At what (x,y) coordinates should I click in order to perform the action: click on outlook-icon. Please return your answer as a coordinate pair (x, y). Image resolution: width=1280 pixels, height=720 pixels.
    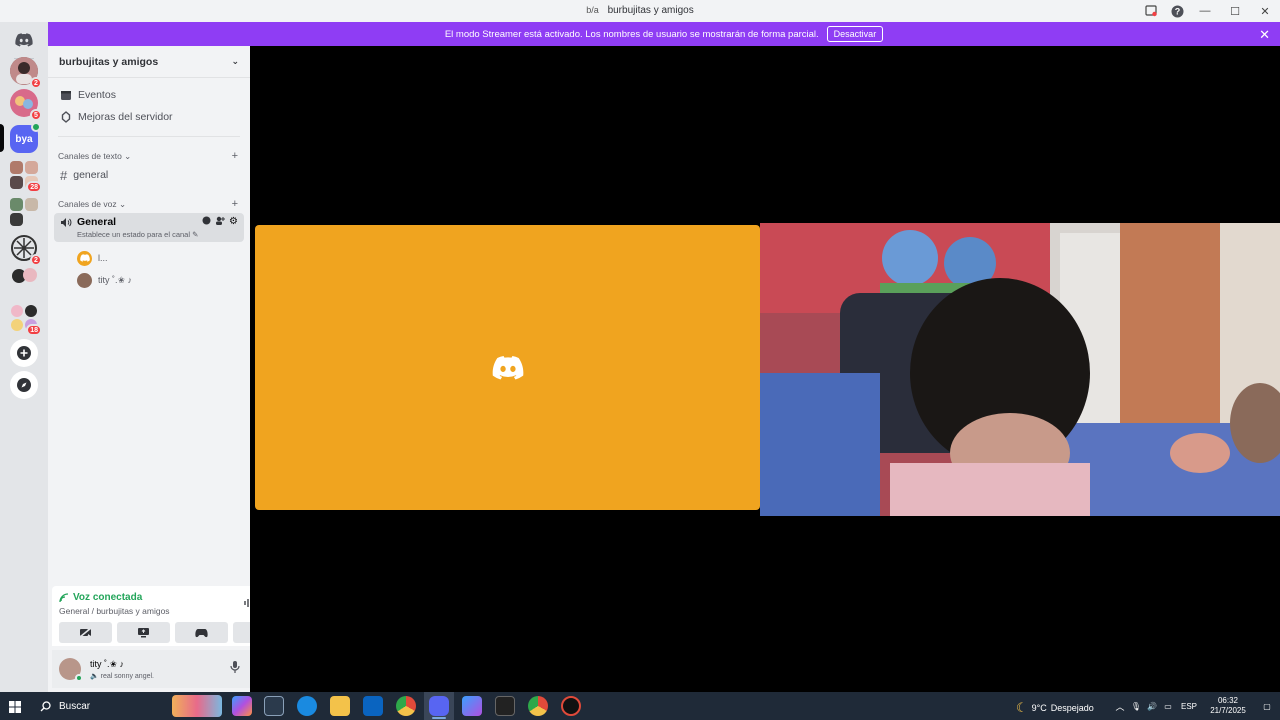
    Looking at the image, I should click on (373, 706).